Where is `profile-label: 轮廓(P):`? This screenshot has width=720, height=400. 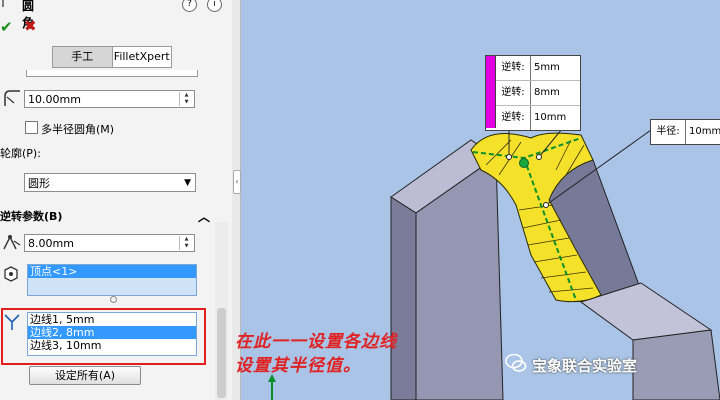
profile-label: 轮廓(P): is located at coordinates (20, 153).